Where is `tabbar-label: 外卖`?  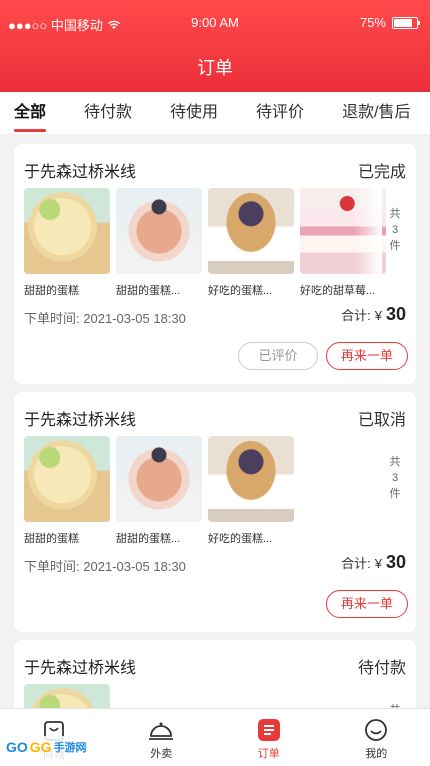 tabbar-label: 外卖 is located at coordinates (161, 754).